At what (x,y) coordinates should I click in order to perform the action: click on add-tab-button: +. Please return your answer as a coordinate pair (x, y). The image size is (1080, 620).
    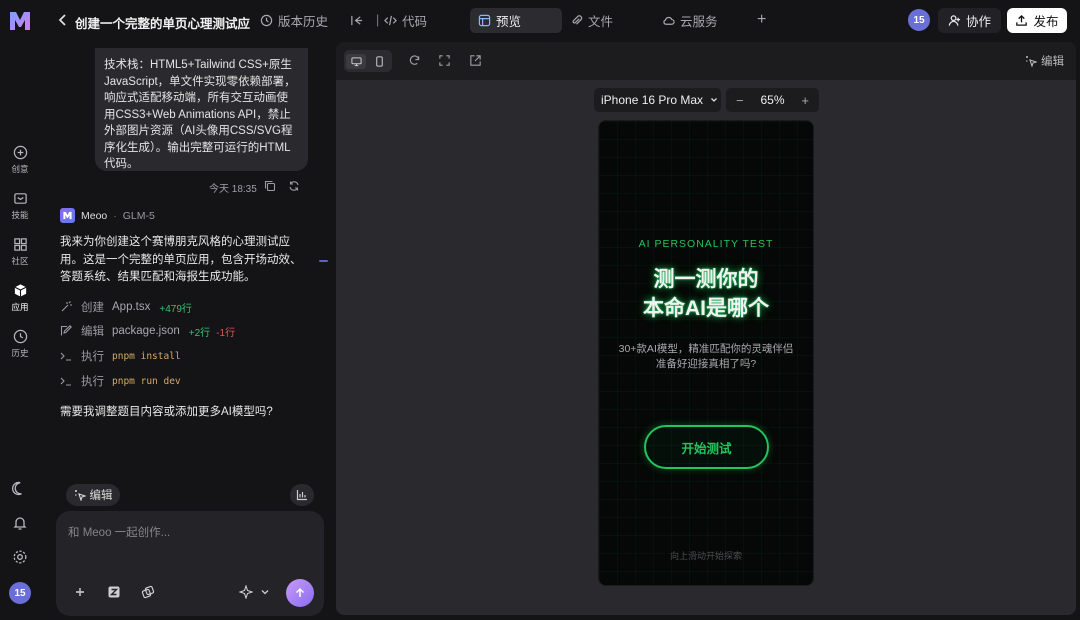
    Looking at the image, I should click on (761, 20).